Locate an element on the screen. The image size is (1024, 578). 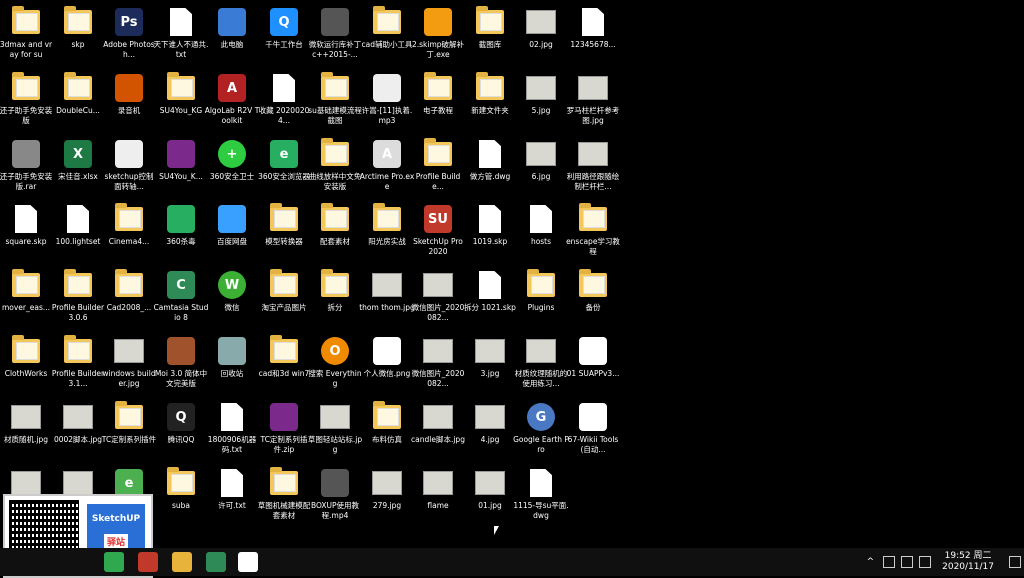
desktop-icon: 天下谁人不通共.txt is located at coordinates (181, 34).